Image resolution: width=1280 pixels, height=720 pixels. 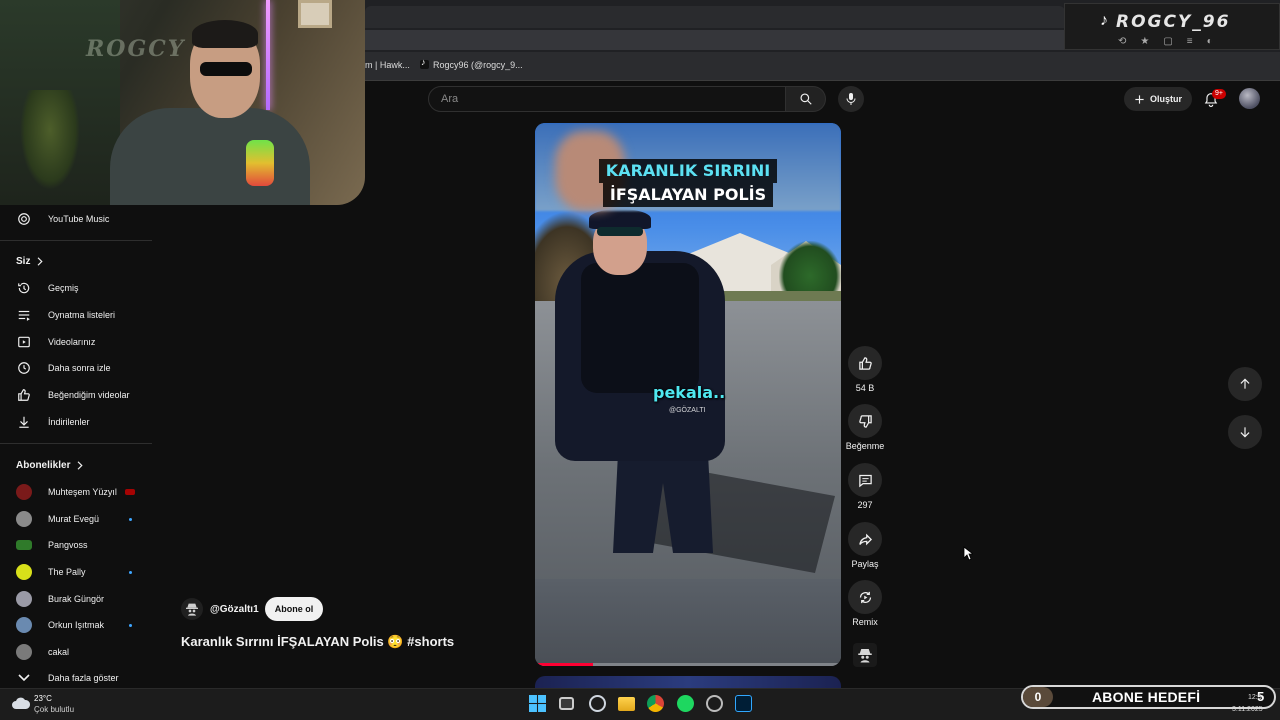 I want to click on your-videos-icon, so click(x=24, y=342).